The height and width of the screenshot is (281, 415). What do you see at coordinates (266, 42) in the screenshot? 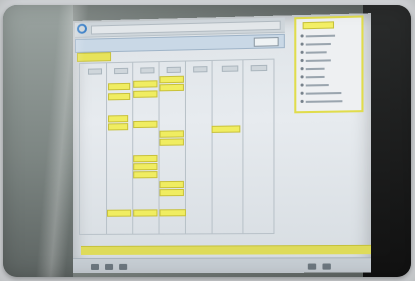
I see `toolbar-button` at bounding box center [266, 42].